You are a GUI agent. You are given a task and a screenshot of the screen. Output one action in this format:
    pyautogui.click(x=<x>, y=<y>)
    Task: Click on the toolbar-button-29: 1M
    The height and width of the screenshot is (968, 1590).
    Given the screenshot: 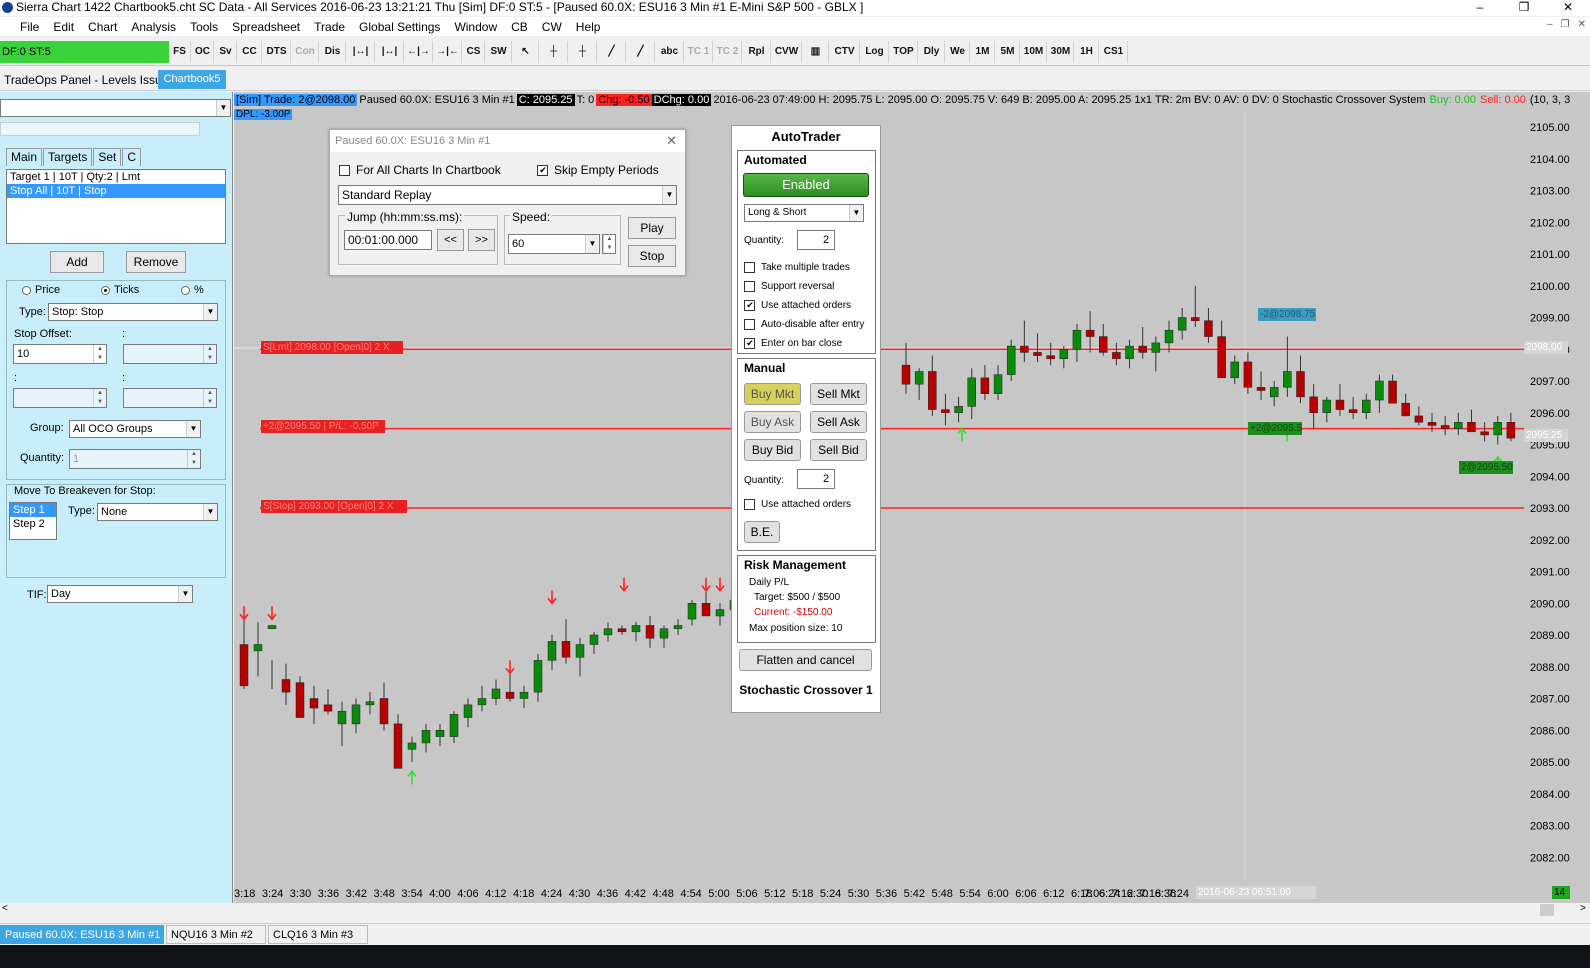 What is the action you would take?
    pyautogui.click(x=983, y=52)
    